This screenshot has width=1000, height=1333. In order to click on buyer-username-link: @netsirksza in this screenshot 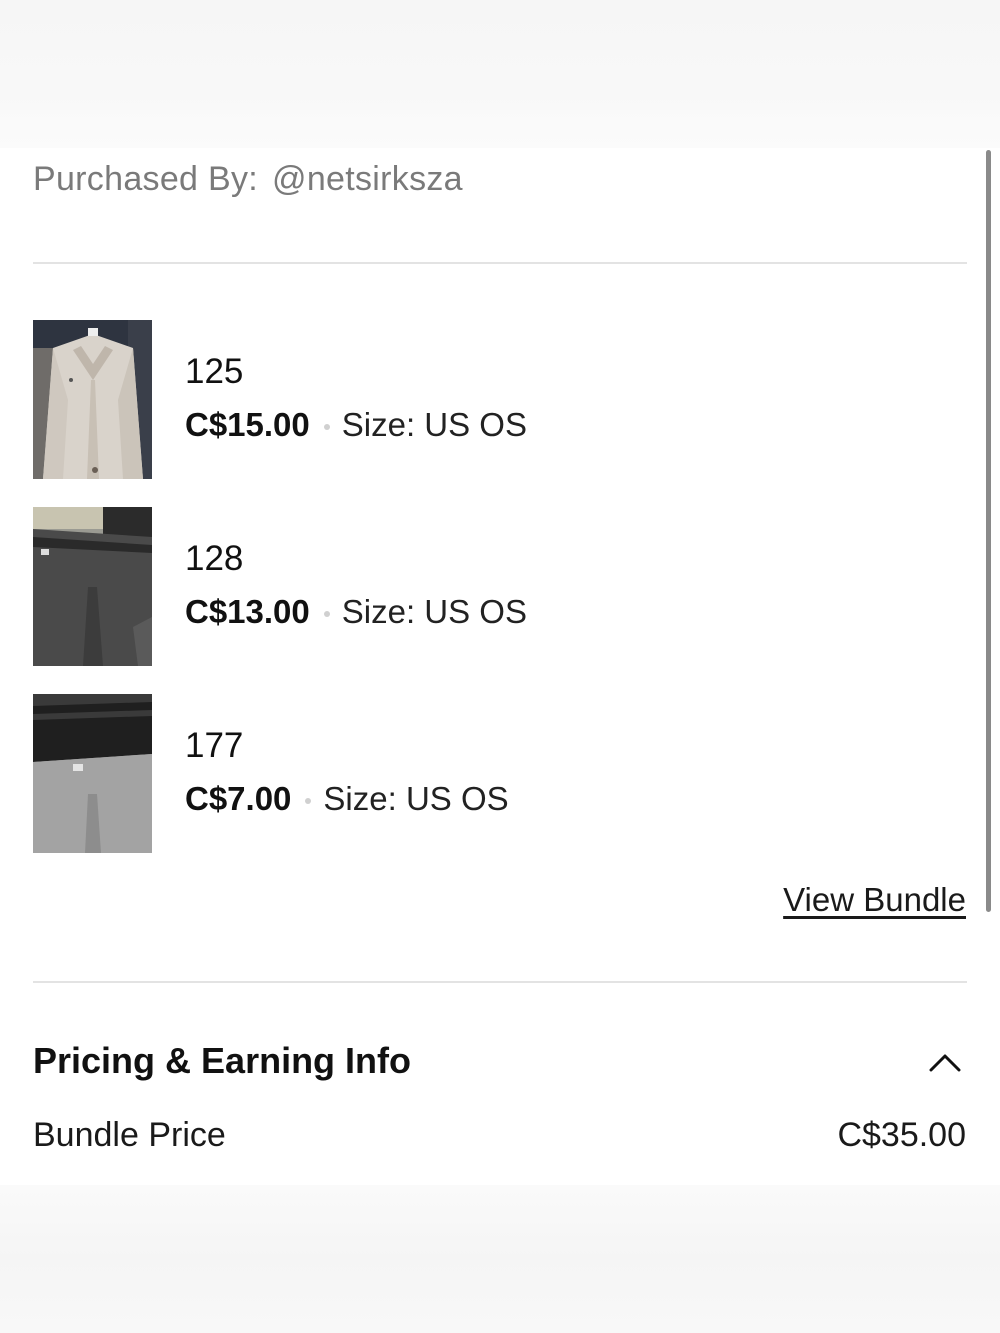, I will do `click(367, 179)`.